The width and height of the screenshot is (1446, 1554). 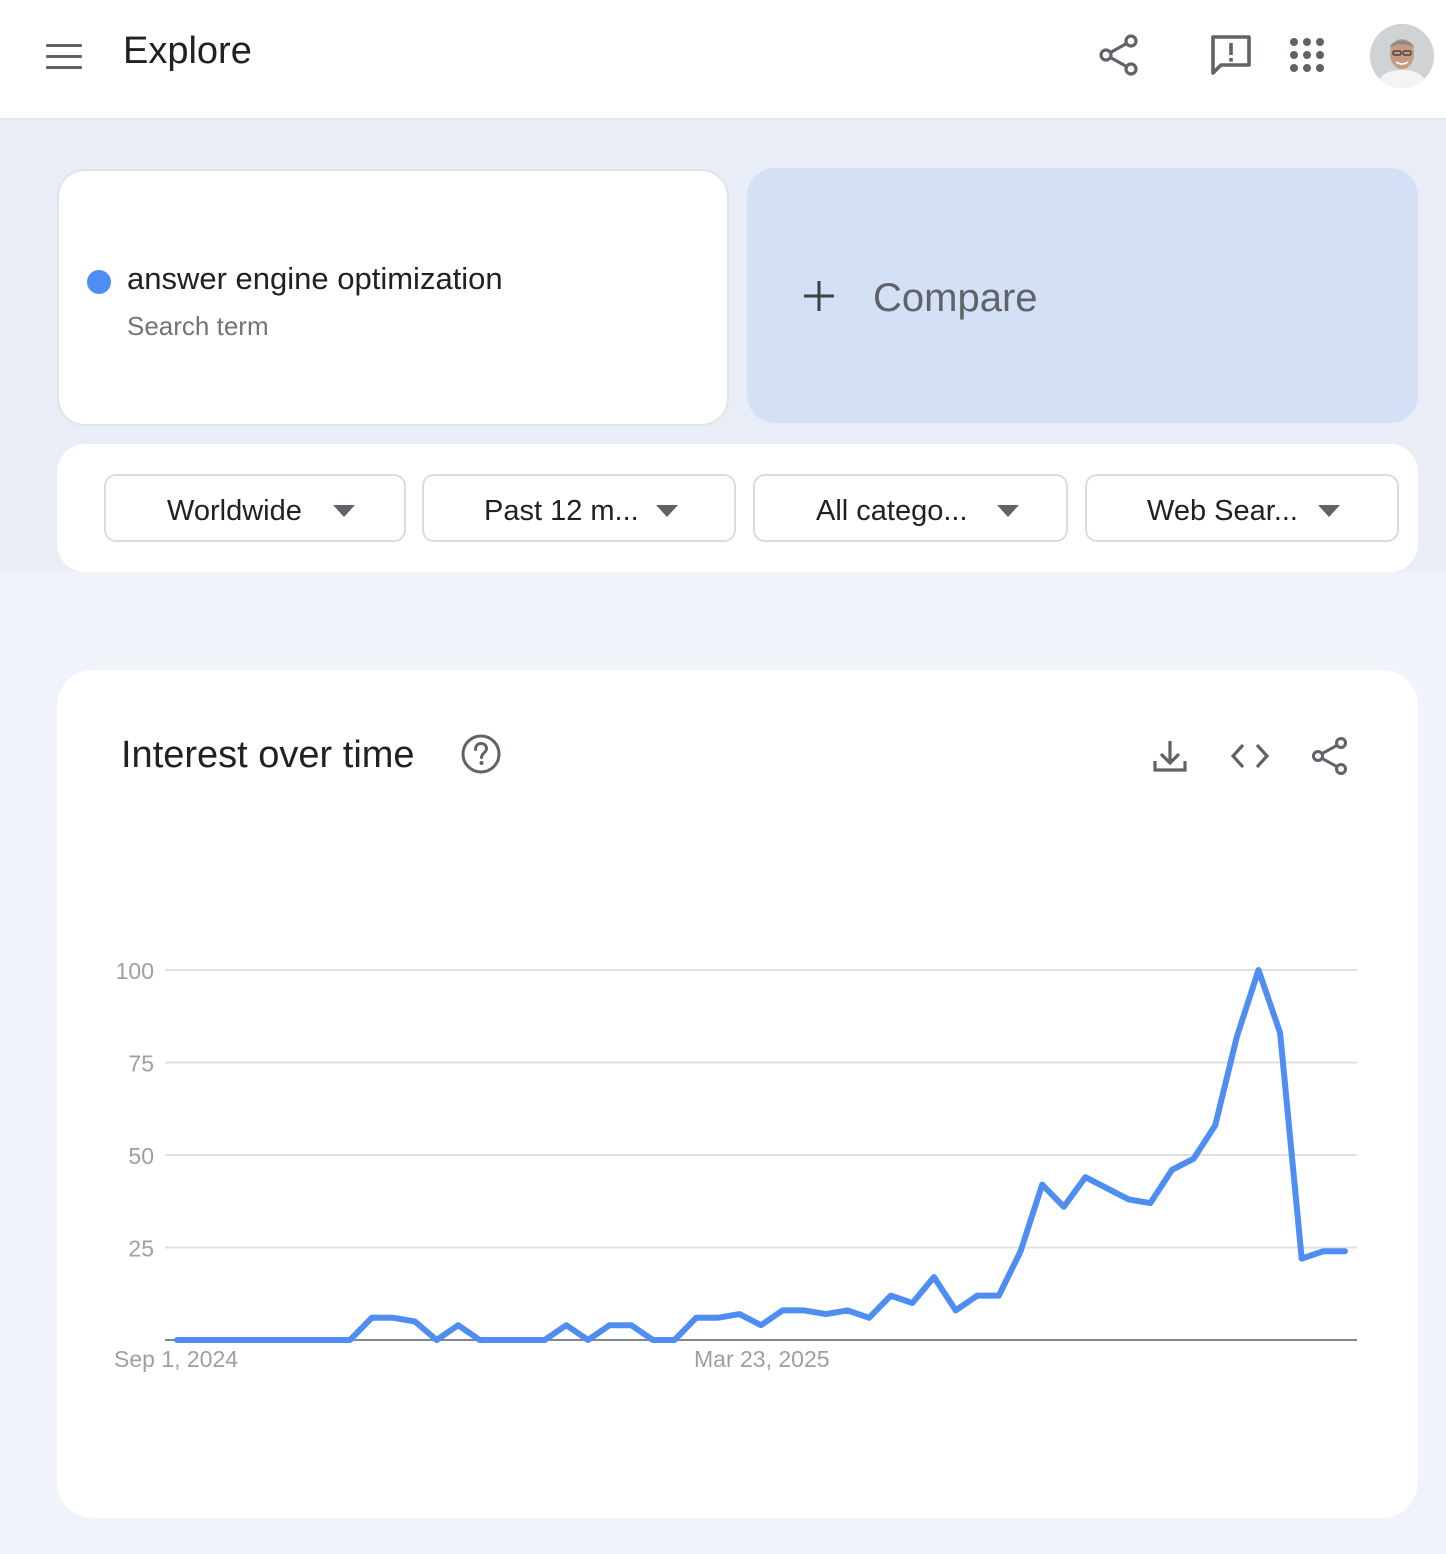 What do you see at coordinates (64, 56) in the screenshot?
I see `menu-icon` at bounding box center [64, 56].